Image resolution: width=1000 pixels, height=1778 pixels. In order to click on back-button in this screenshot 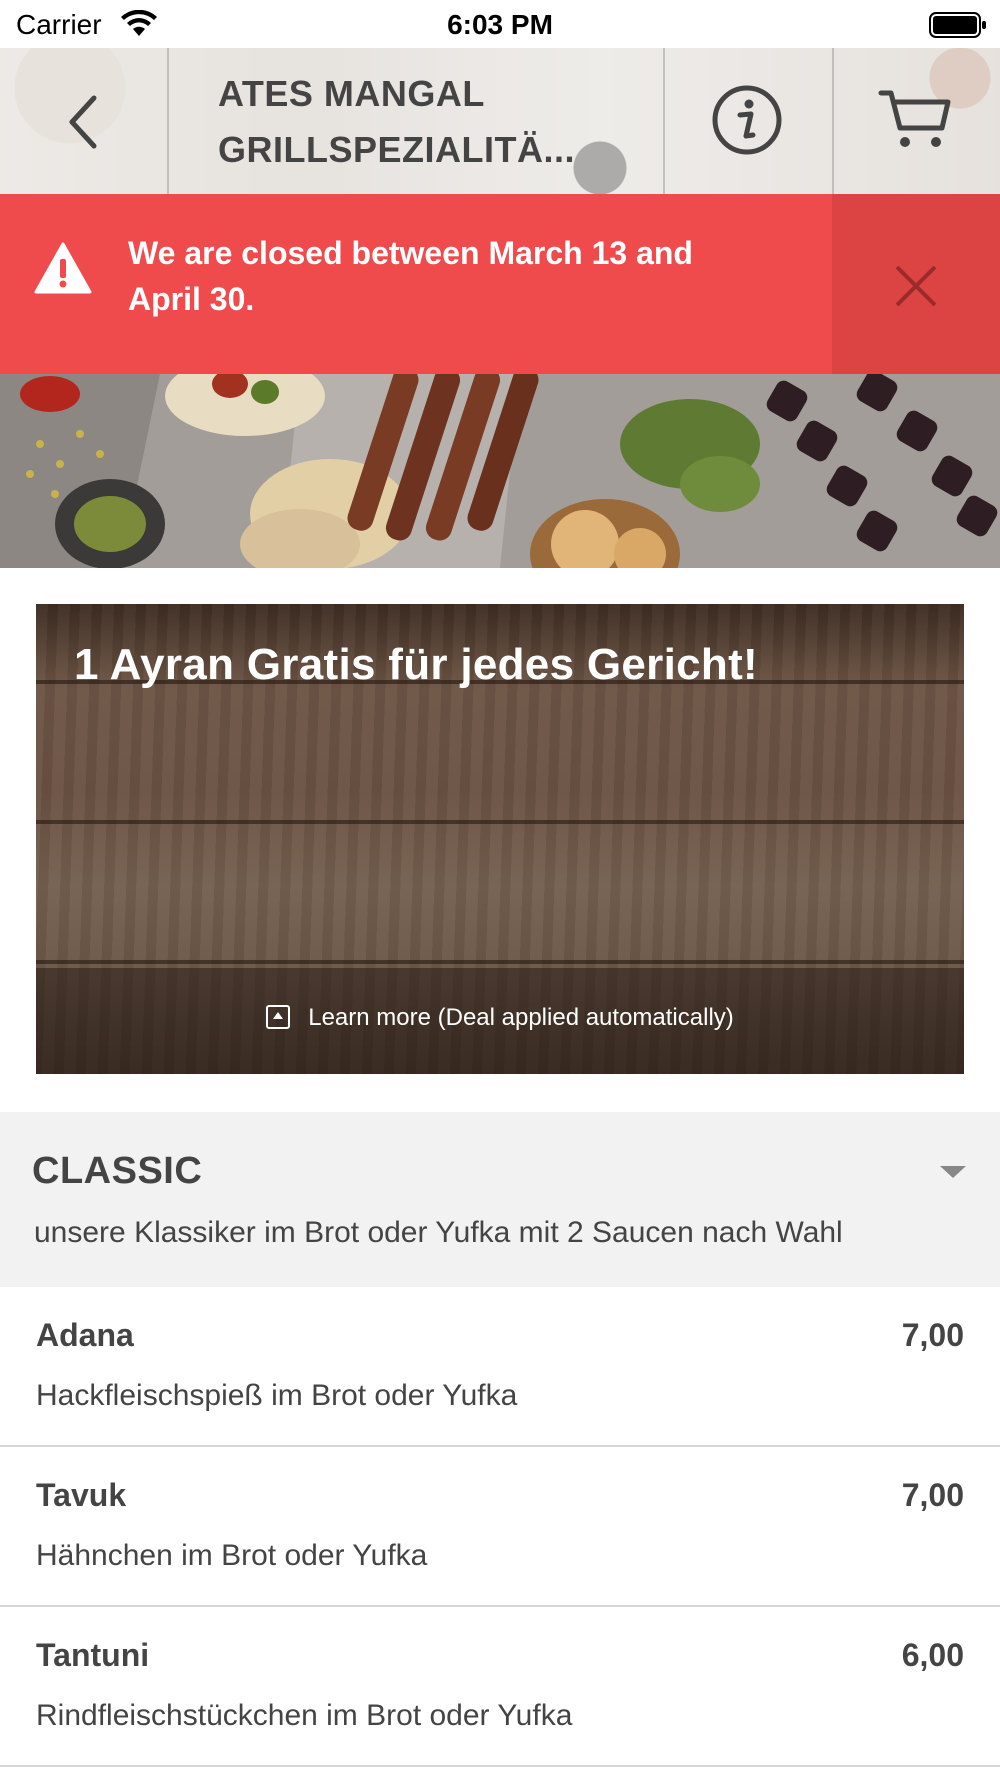, I will do `click(84, 121)`.